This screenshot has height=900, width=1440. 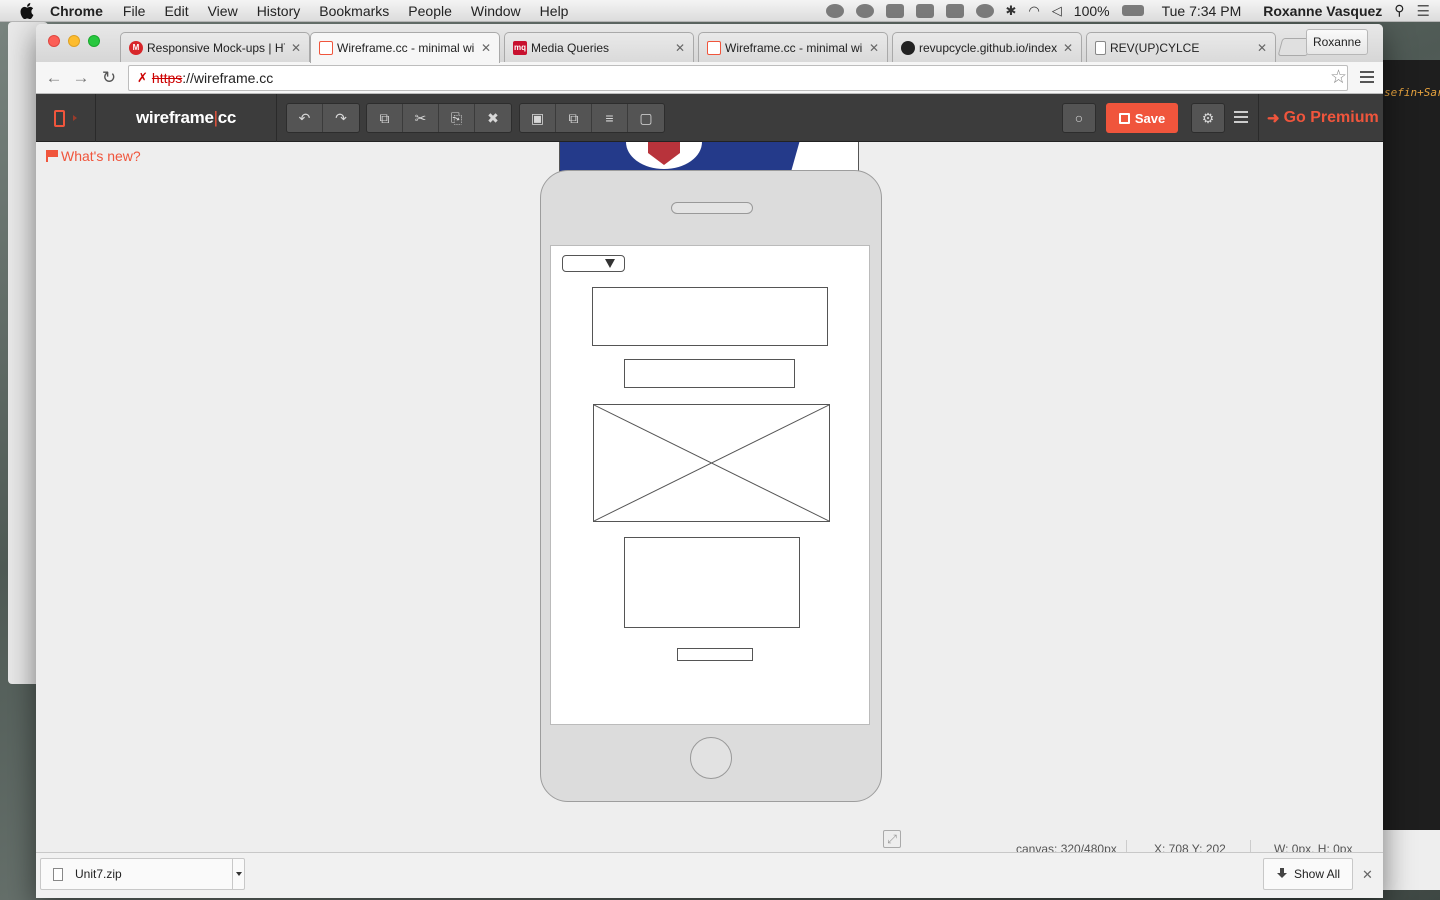 What do you see at coordinates (238, 874) in the screenshot?
I see `download-menu-icon` at bounding box center [238, 874].